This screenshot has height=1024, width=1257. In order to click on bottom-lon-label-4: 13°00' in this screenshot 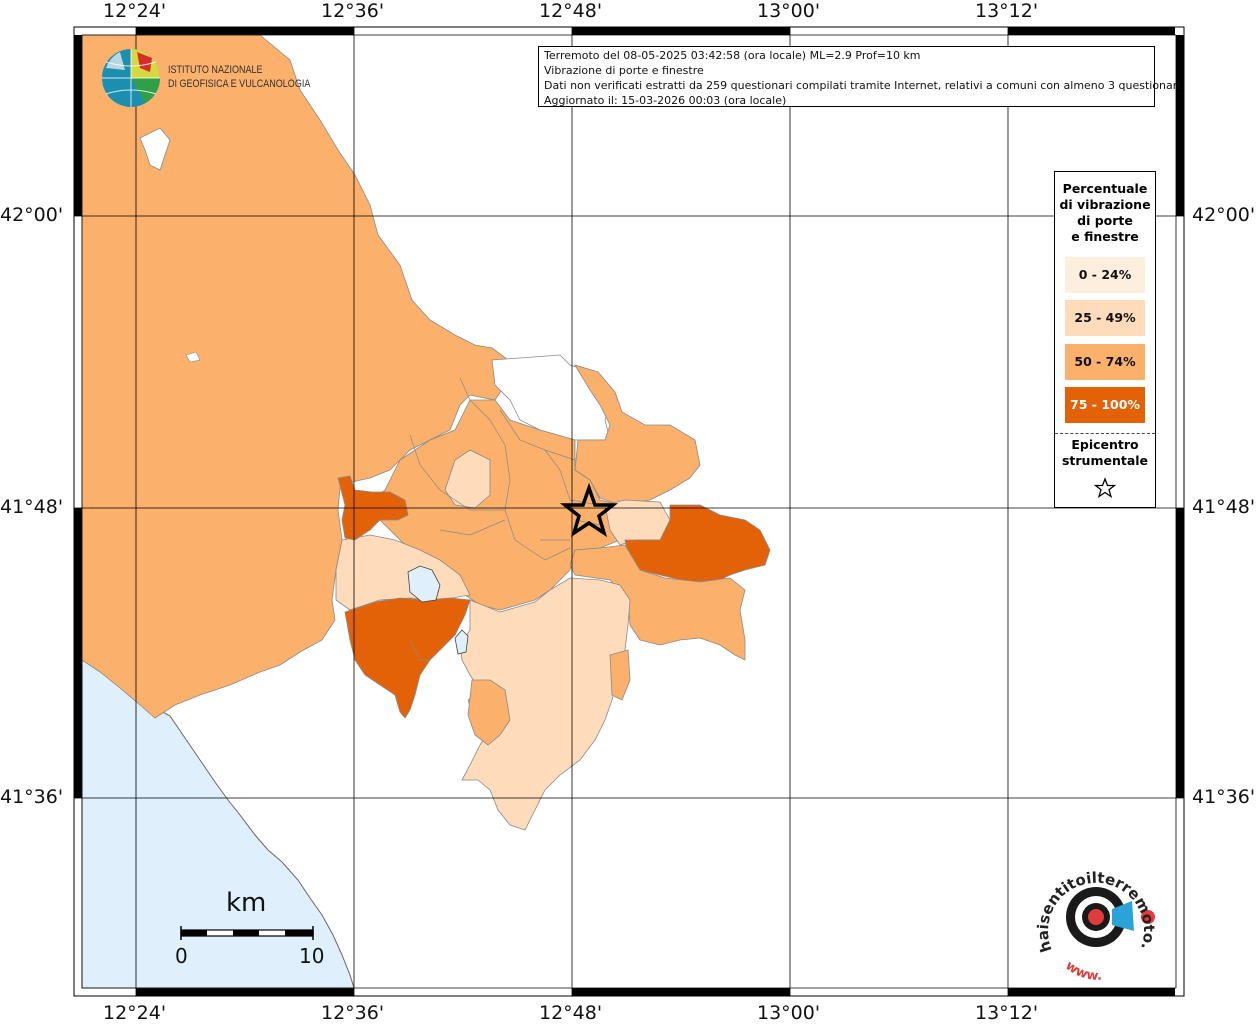, I will do `click(789, 1013)`.